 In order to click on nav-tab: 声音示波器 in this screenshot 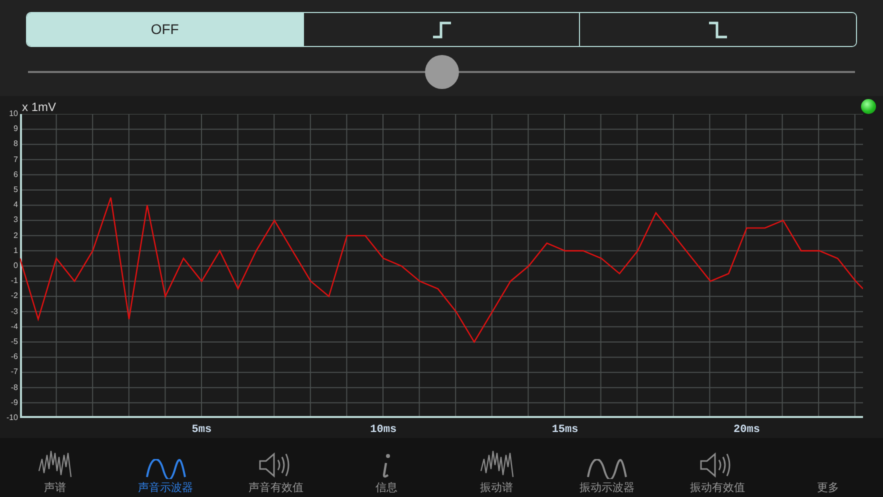, I will do `click(165, 467)`.